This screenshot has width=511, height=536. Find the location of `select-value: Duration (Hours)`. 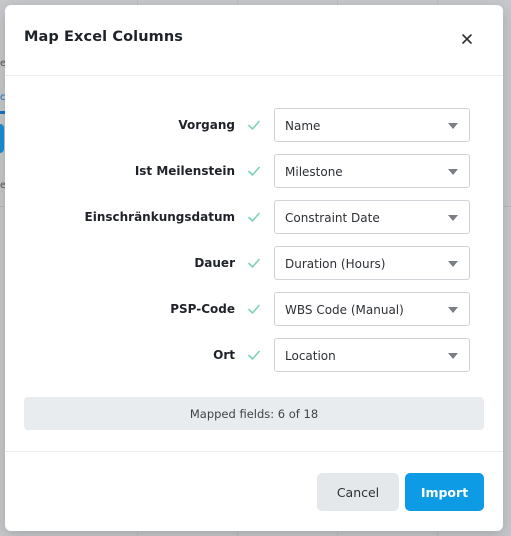

select-value: Duration (Hours) is located at coordinates (335, 264).